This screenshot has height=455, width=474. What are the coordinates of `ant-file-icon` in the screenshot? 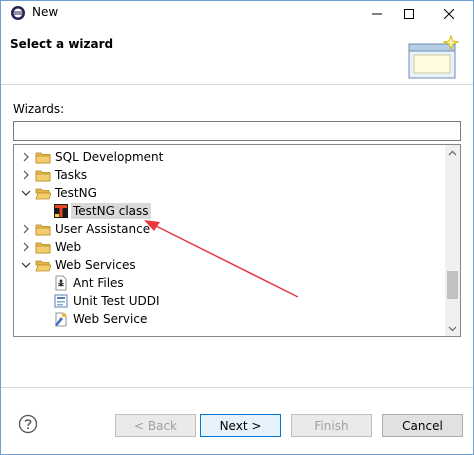 It's located at (61, 283).